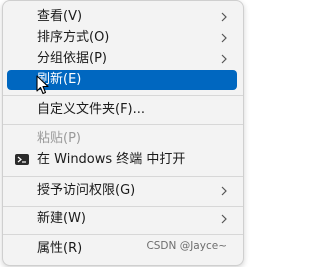 The width and height of the screenshot is (320, 267). I want to click on menu-item-paste: 粘贴(P), so click(122, 139).